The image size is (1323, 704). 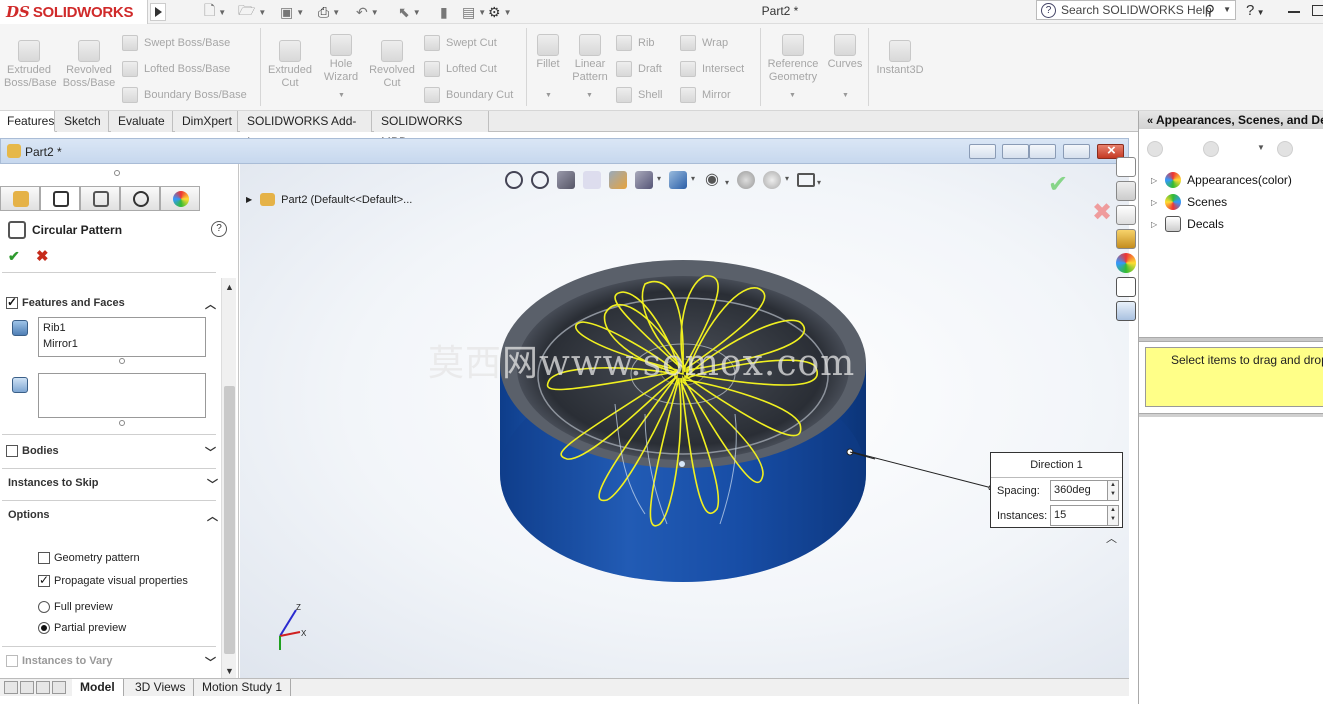 I want to click on dynamic-annotation-icon, so click(x=618, y=180).